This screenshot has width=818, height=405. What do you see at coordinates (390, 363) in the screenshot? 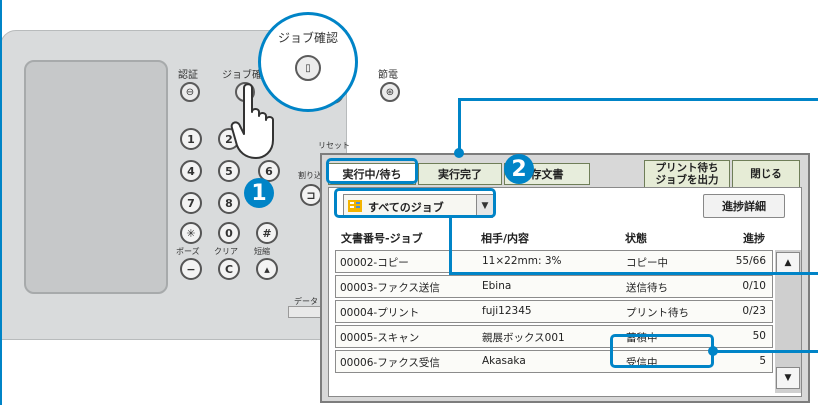
I see `row-job: 00006-ファクス受信` at bounding box center [390, 363].